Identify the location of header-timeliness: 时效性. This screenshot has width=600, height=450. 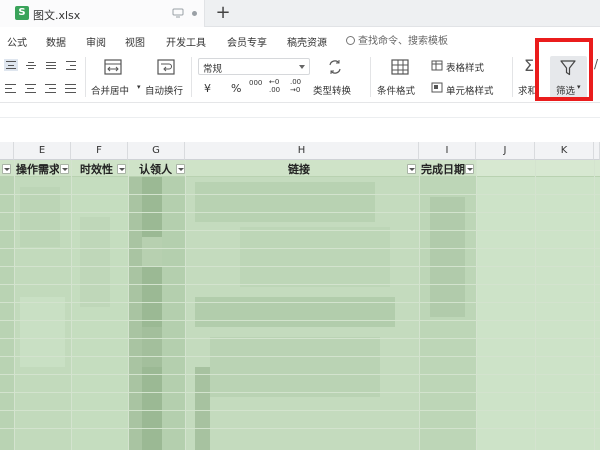
(96, 169).